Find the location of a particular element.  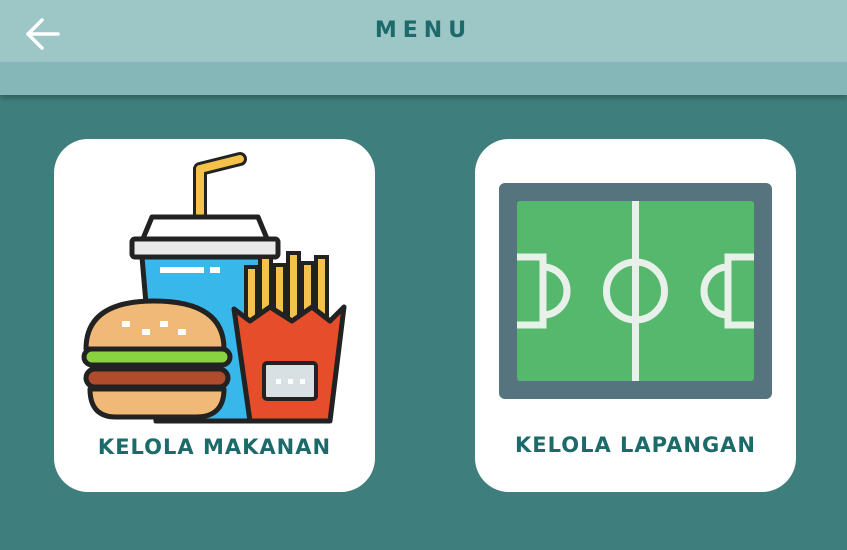

soccer-field-icon is located at coordinates (635, 291).